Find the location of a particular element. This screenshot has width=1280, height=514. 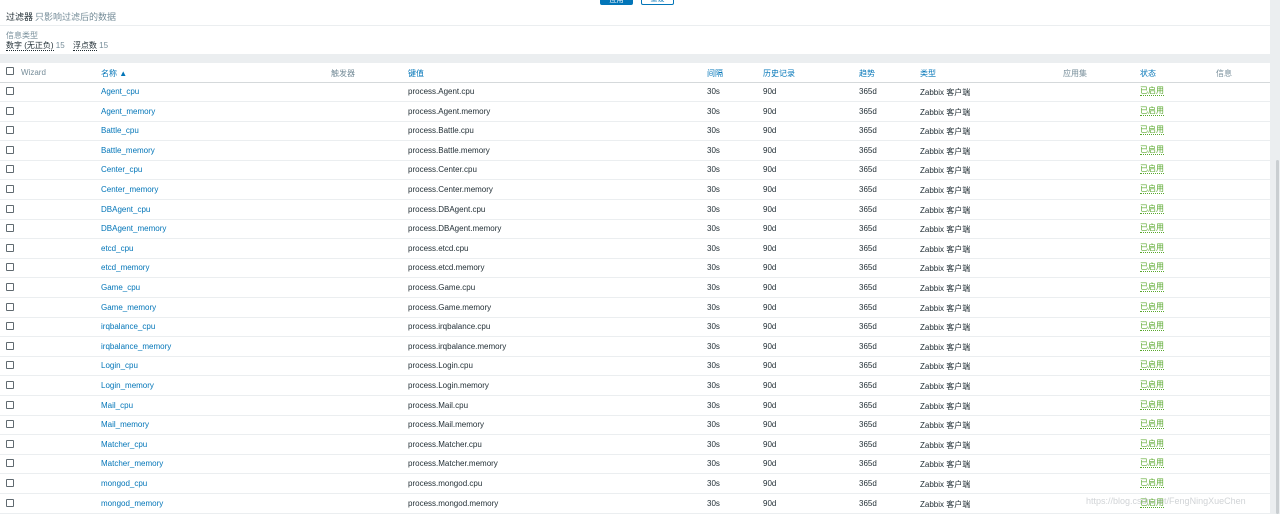

item-name-link: Login_cpu is located at coordinates (119, 365).